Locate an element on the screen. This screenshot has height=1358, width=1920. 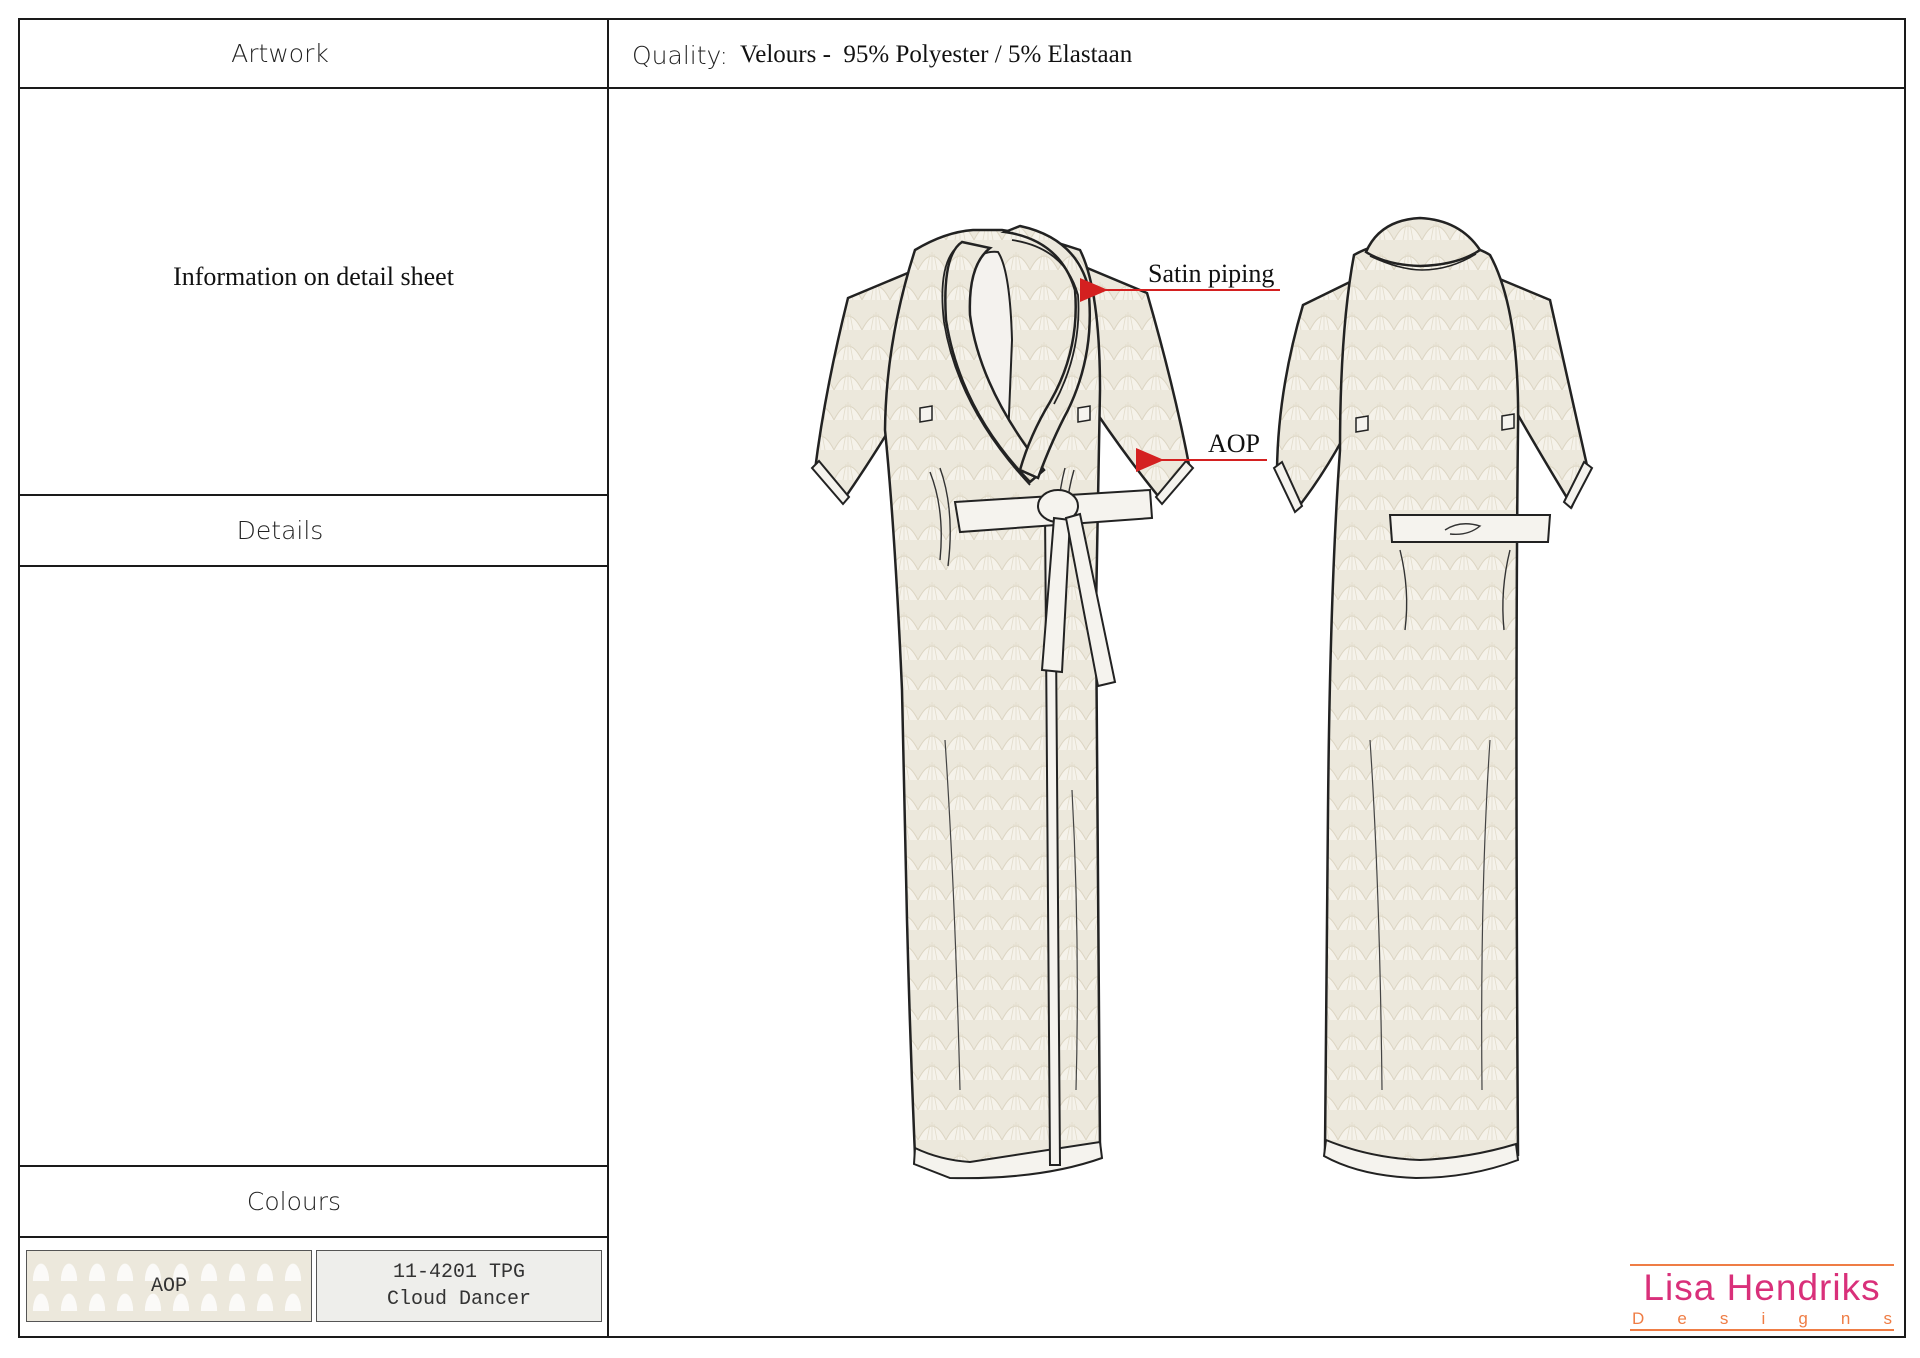
robe-front-view is located at coordinates (1002, 702).